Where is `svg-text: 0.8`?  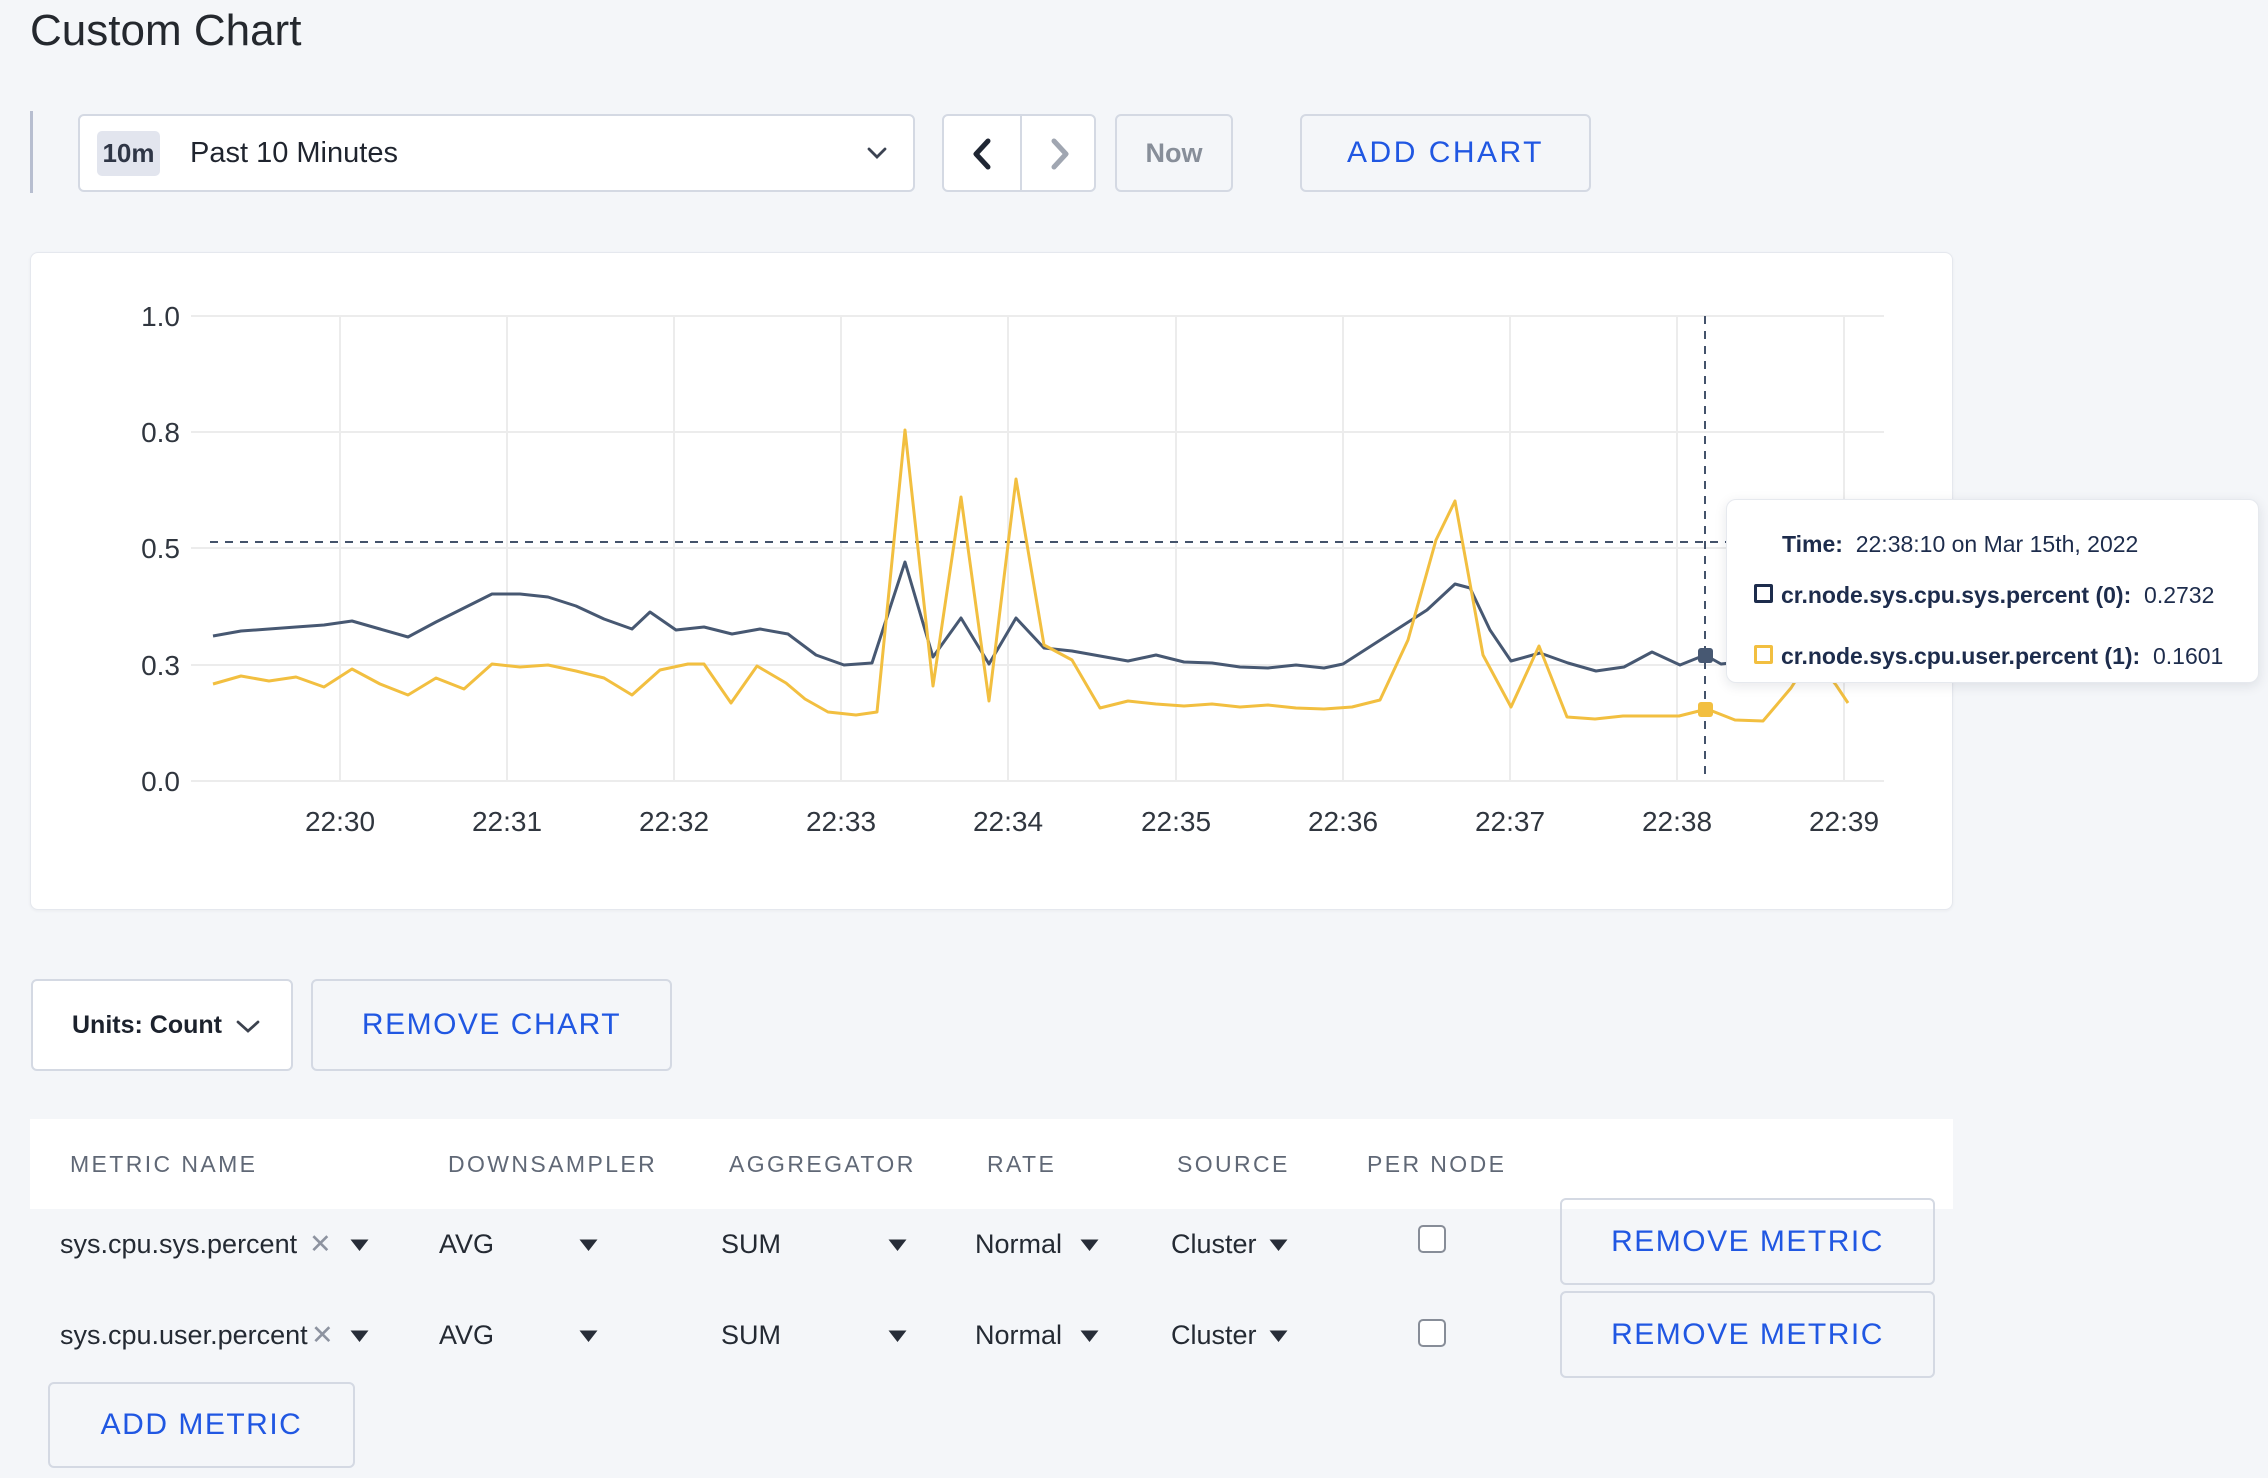
svg-text: 0.8 is located at coordinates (160, 432).